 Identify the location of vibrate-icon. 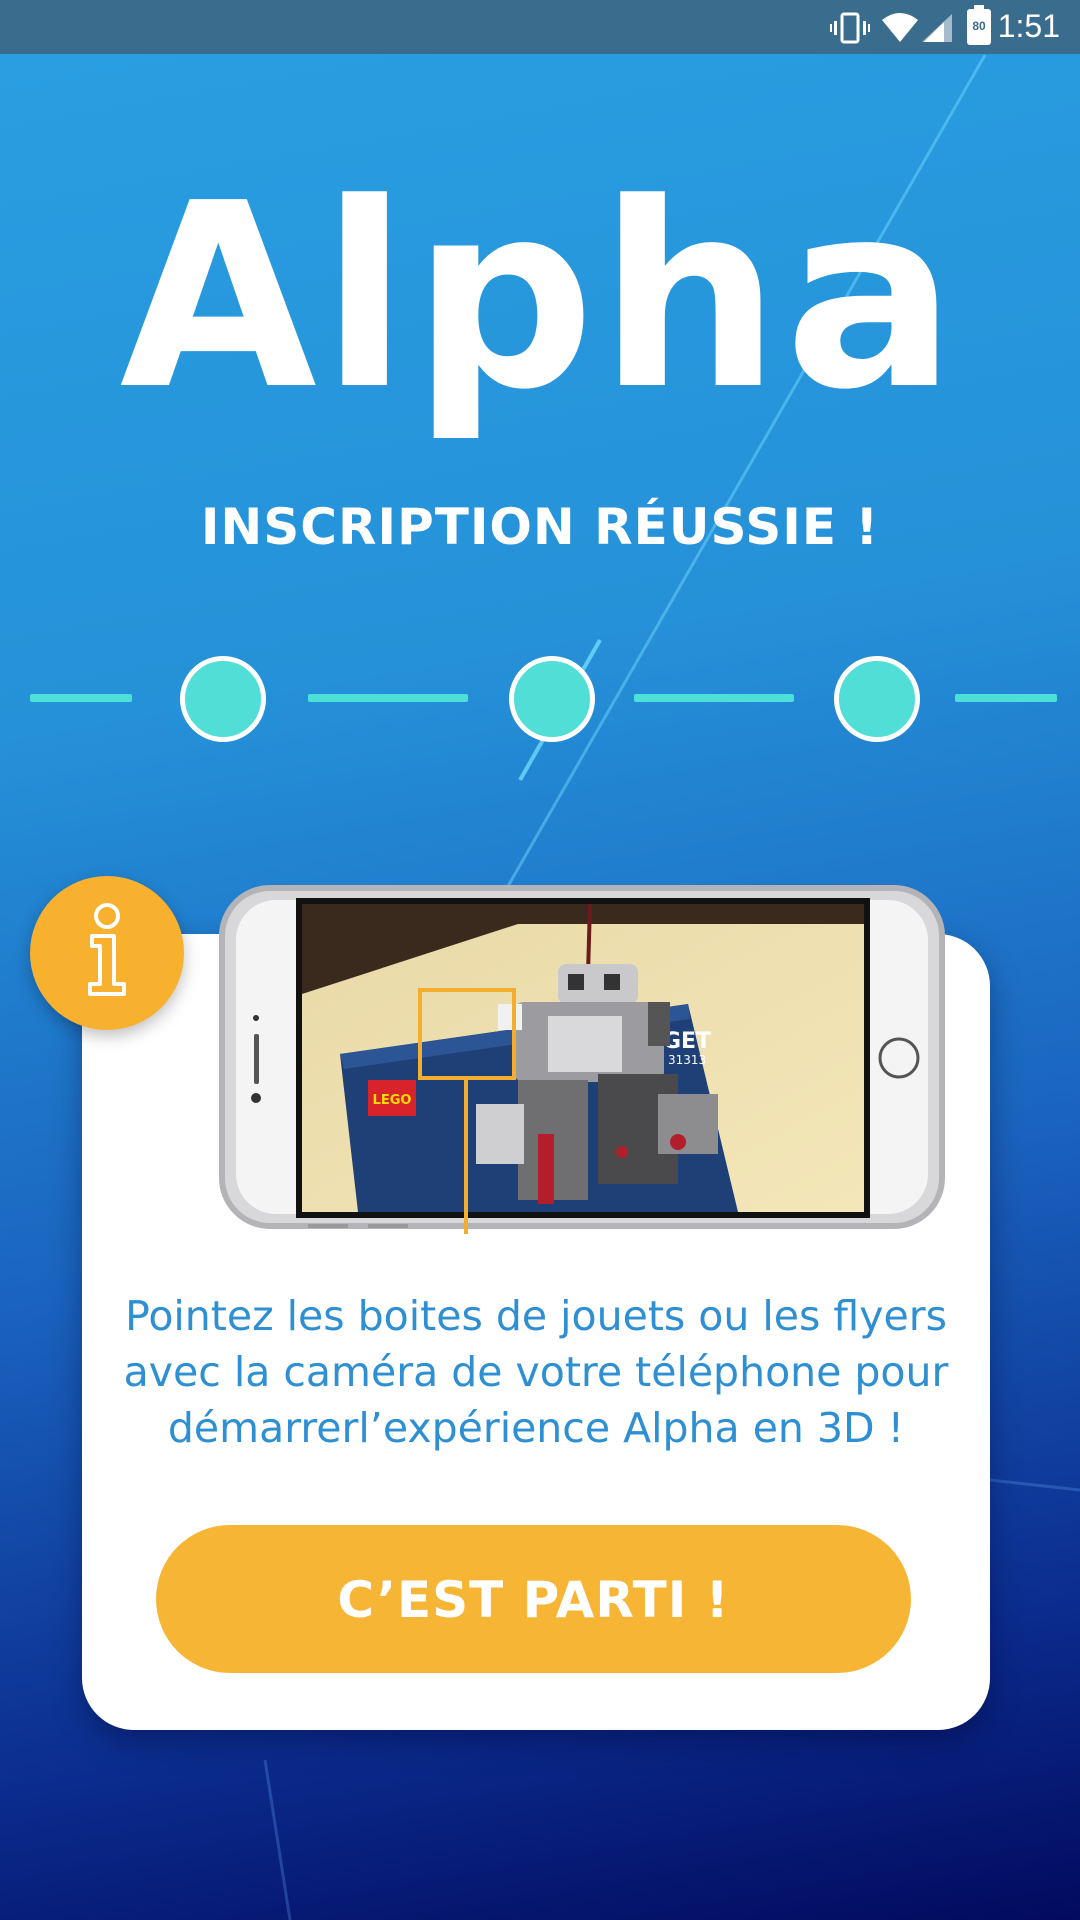
(850, 28).